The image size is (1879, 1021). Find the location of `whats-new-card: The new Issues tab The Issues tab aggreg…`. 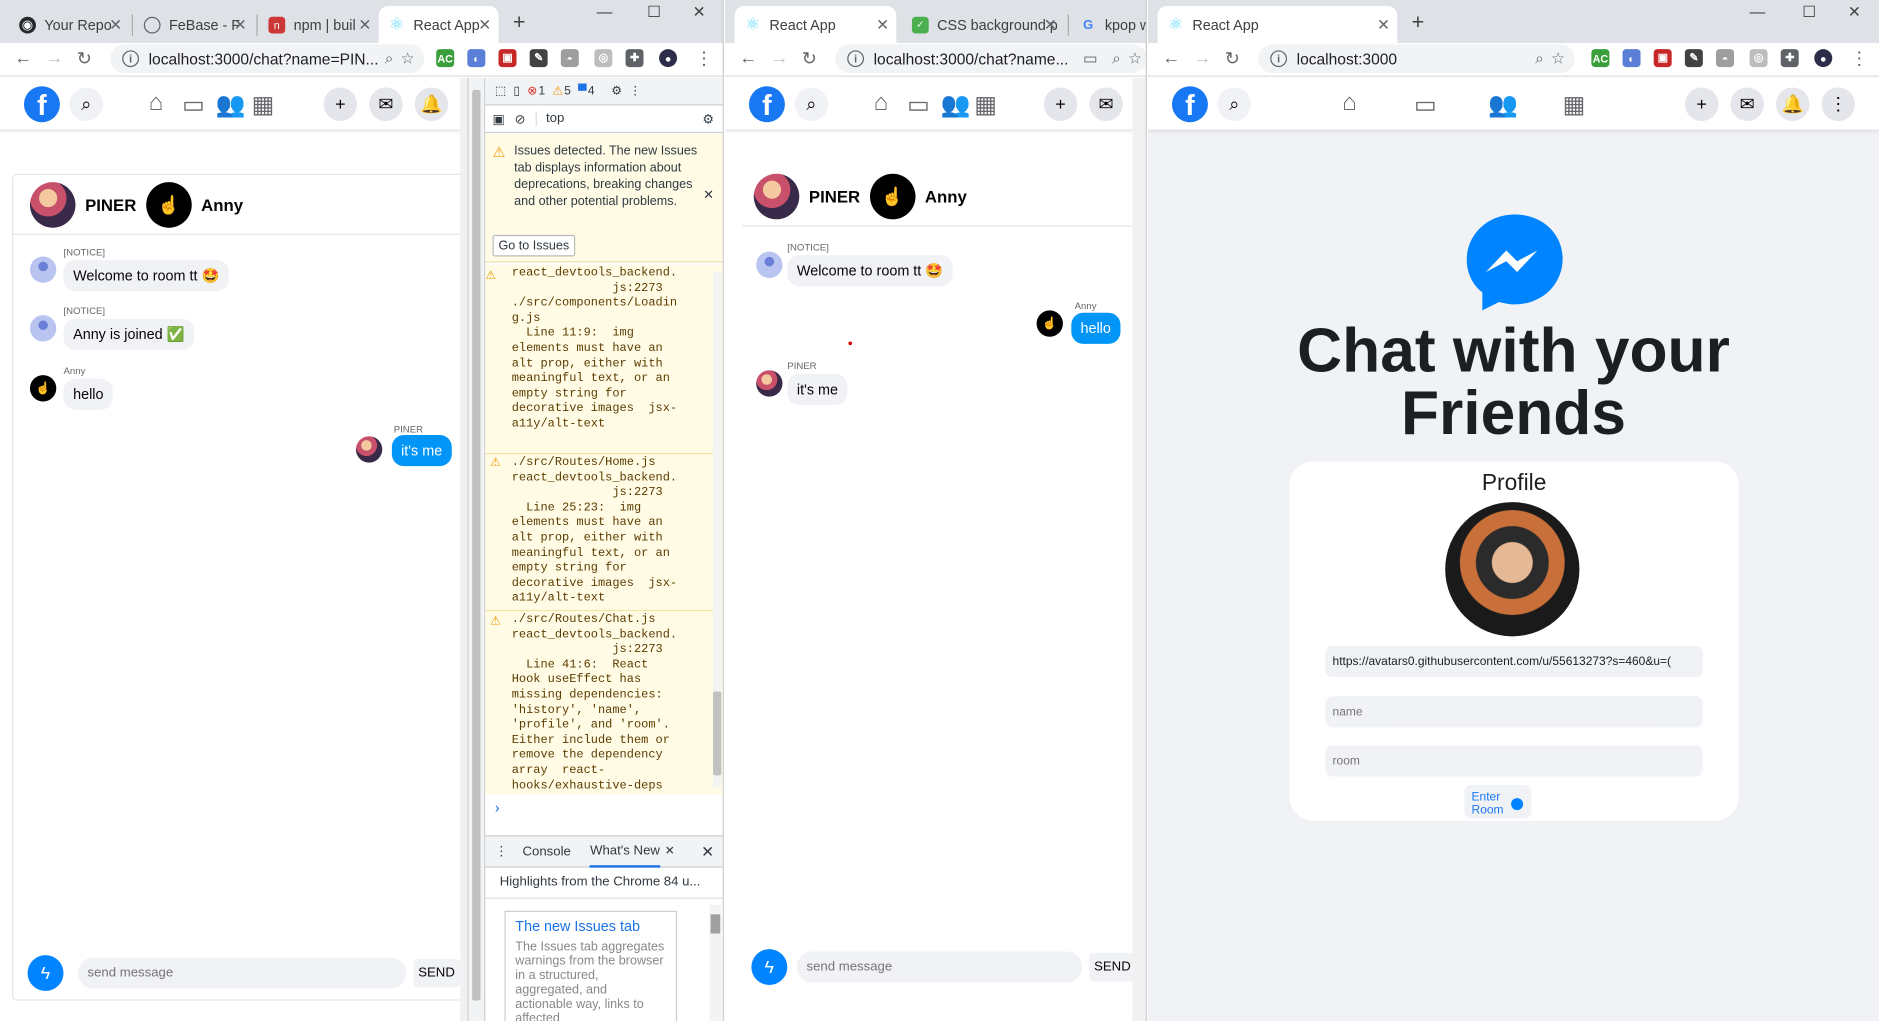

whats-new-card: The new Issues tab The Issues tab aggreg… is located at coordinates (591, 965).